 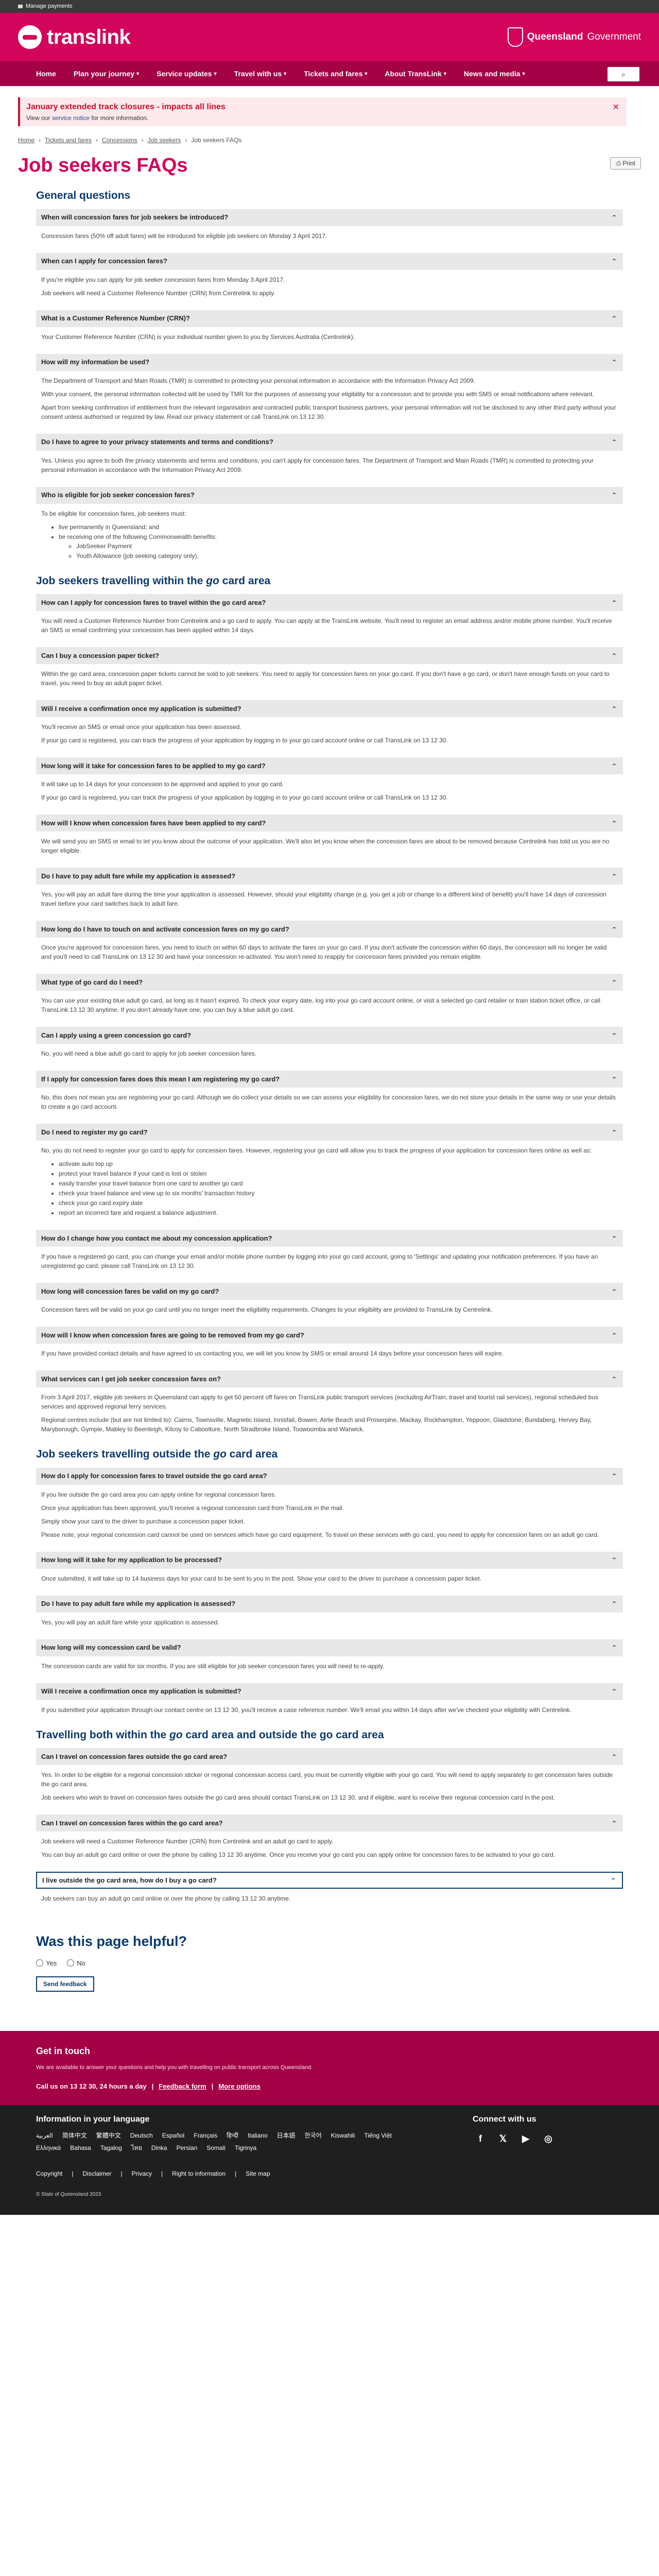 I want to click on footer-link: Site map, so click(x=258, y=2173).